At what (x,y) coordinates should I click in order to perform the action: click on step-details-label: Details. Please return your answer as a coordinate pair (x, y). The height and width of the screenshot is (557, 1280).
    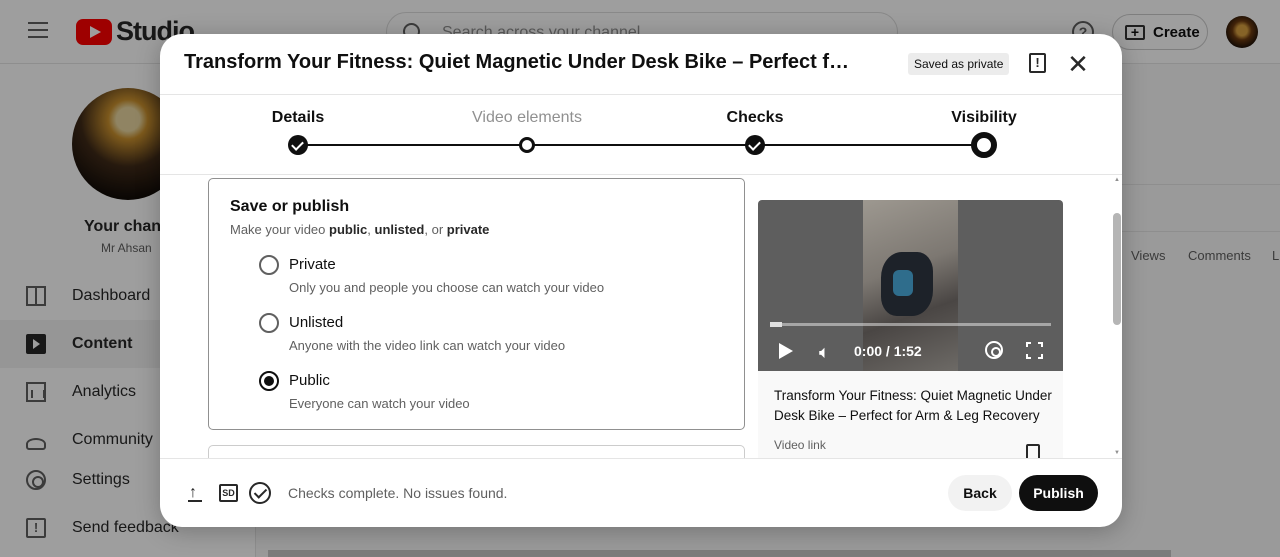
    Looking at the image, I should click on (298, 118).